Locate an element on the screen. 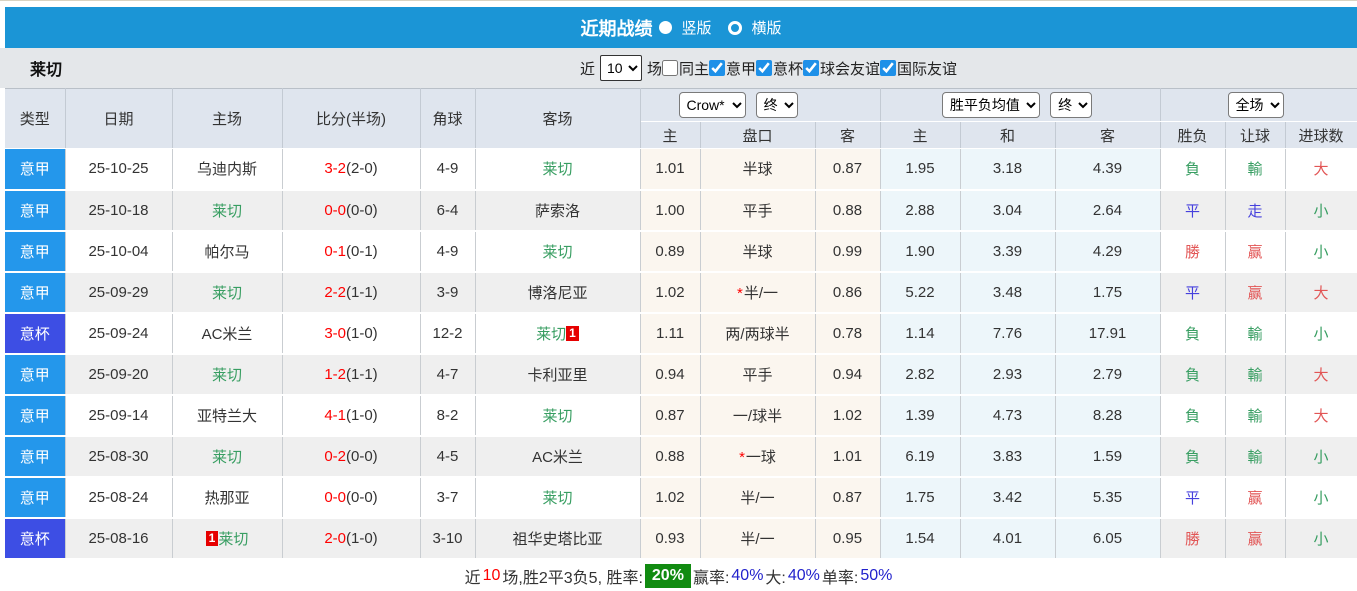 The height and width of the screenshot is (591, 1357). filter-bar: 莱切 近 10 场 同主 意甲 意杯 球会友谊 国际友谊 is located at coordinates (678, 68).